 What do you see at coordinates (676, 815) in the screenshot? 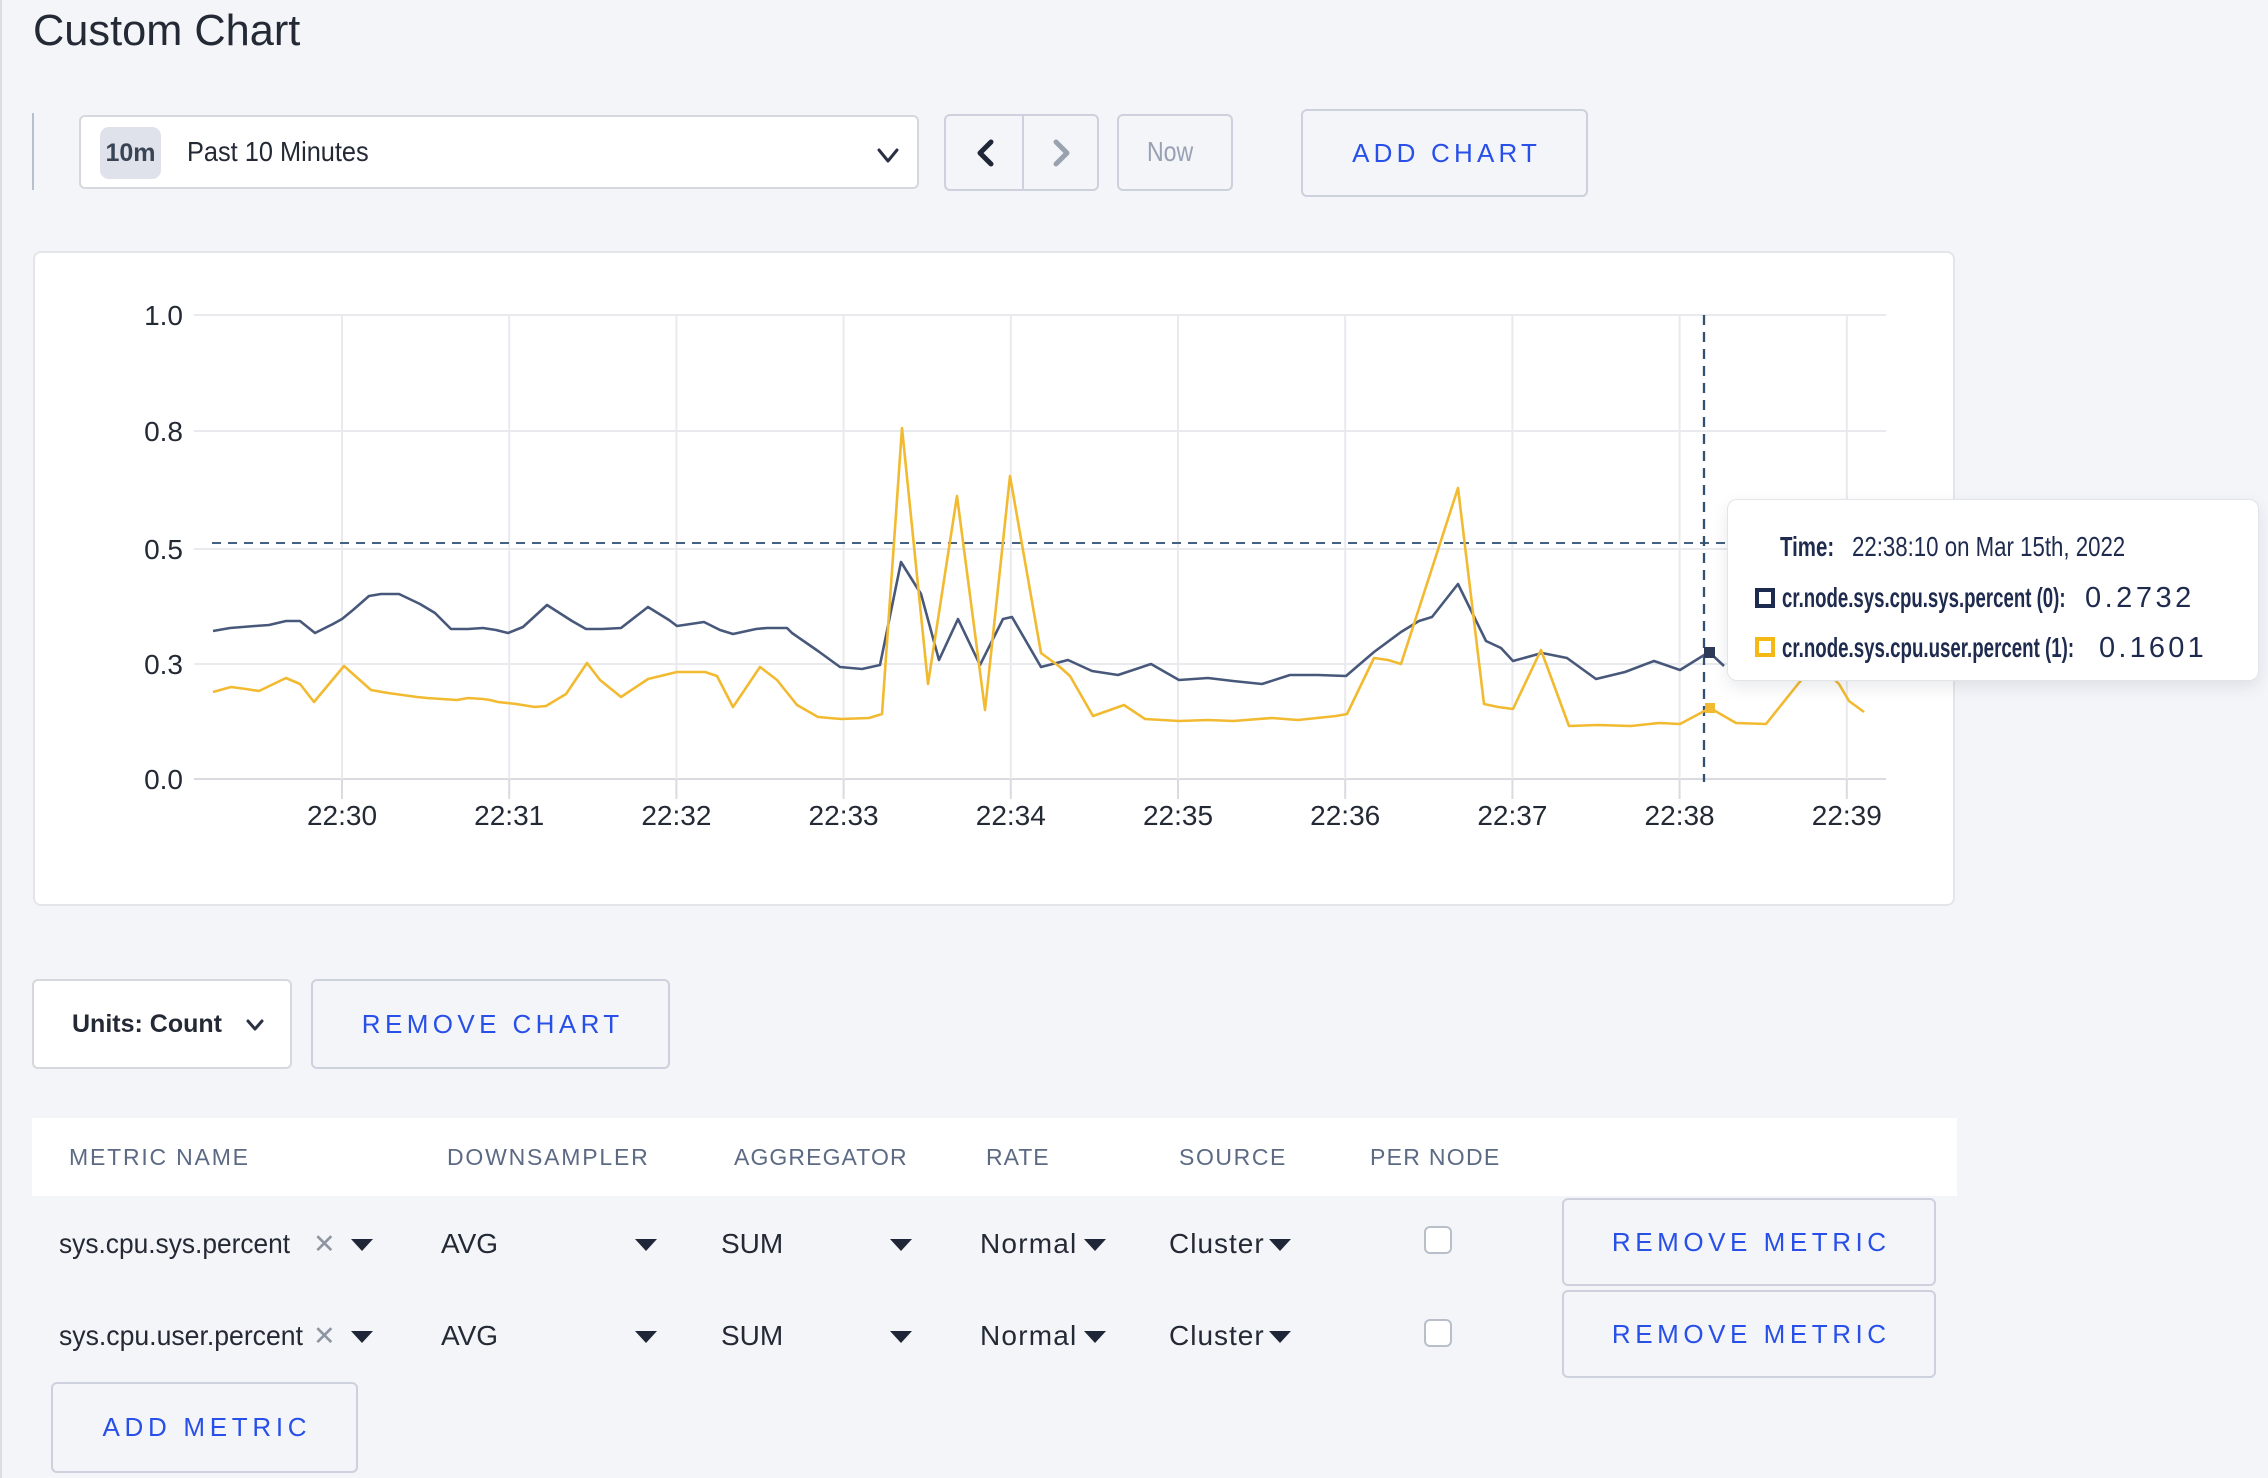
I see `svg-text: 22:32` at bounding box center [676, 815].